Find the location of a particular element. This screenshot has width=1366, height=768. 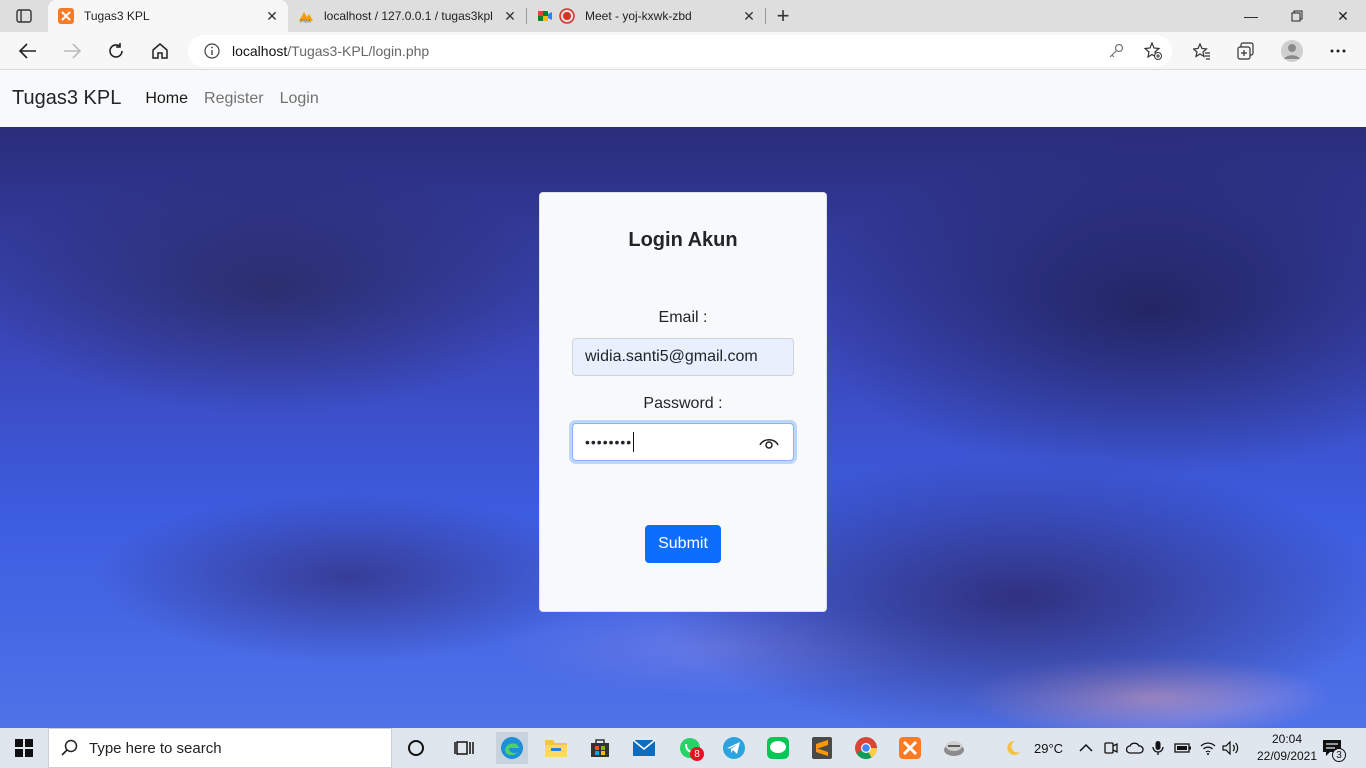

login-title: Login Akun is located at coordinates (683, 240).